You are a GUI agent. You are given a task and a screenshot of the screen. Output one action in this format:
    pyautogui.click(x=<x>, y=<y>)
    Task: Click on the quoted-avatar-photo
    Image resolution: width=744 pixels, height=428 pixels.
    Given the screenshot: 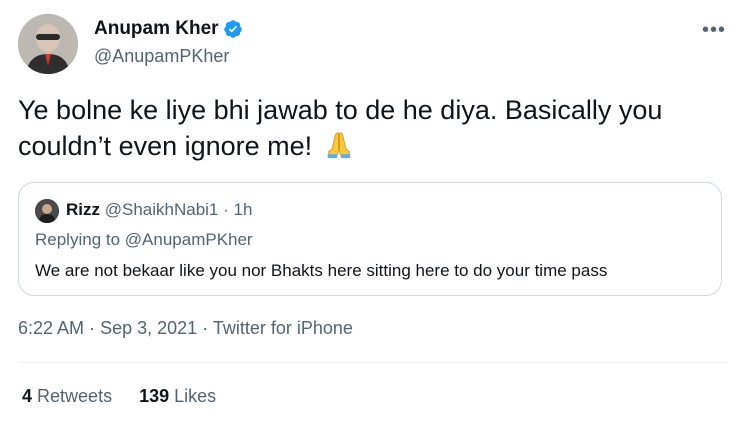 What is the action you would take?
    pyautogui.click(x=47, y=211)
    